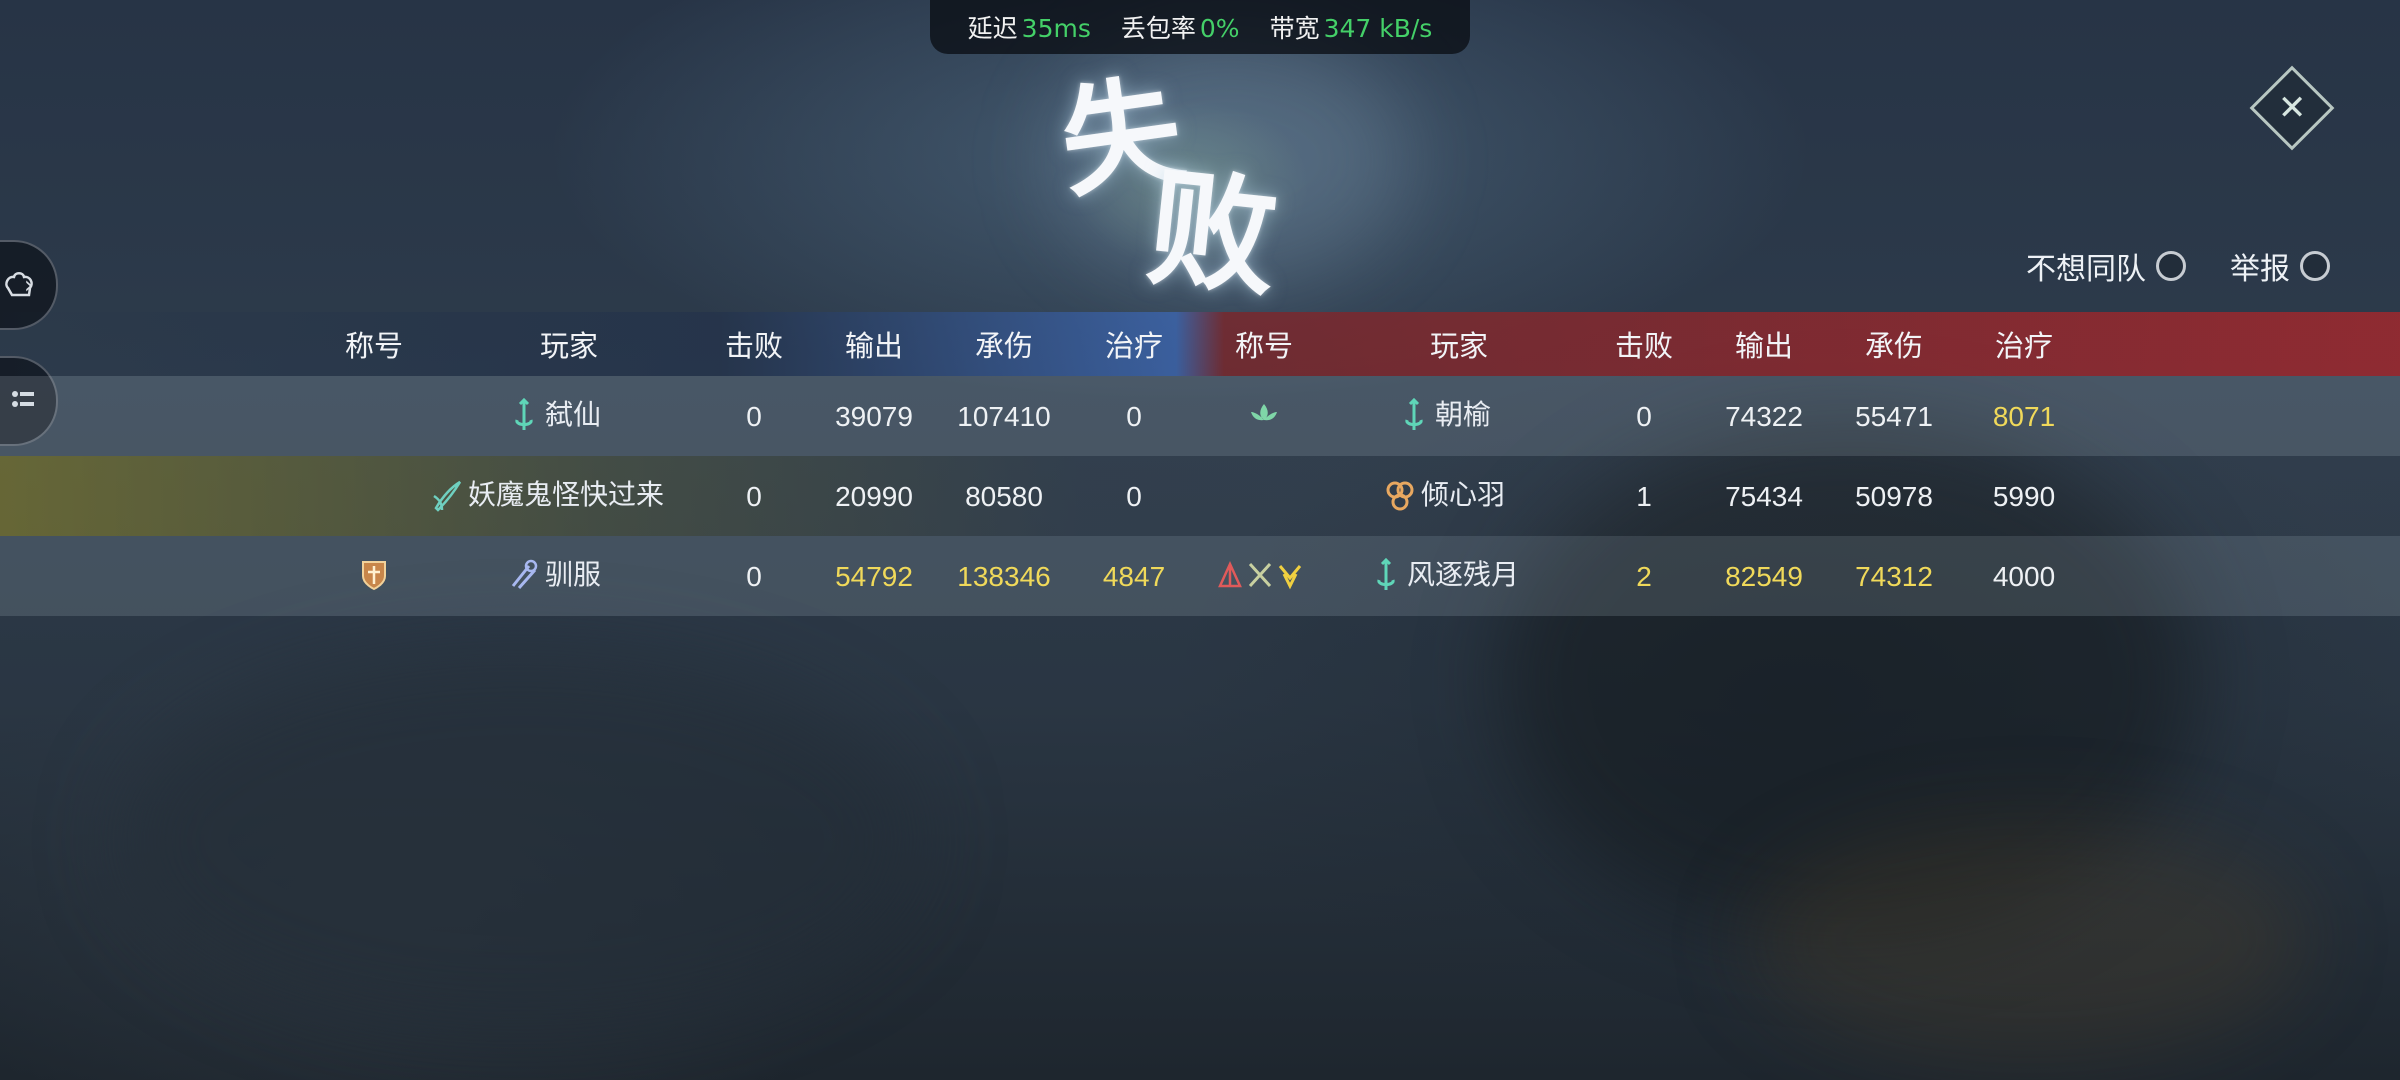 The height and width of the screenshot is (1080, 2400). What do you see at coordinates (29, 285) in the screenshot?
I see `chevron-right-icon: ›` at bounding box center [29, 285].